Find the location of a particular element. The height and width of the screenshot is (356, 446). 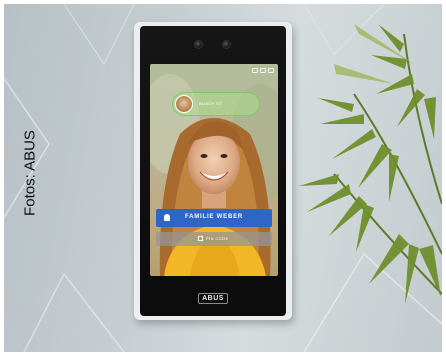

call-label: BOSCH ST. is located at coordinates (211, 103).